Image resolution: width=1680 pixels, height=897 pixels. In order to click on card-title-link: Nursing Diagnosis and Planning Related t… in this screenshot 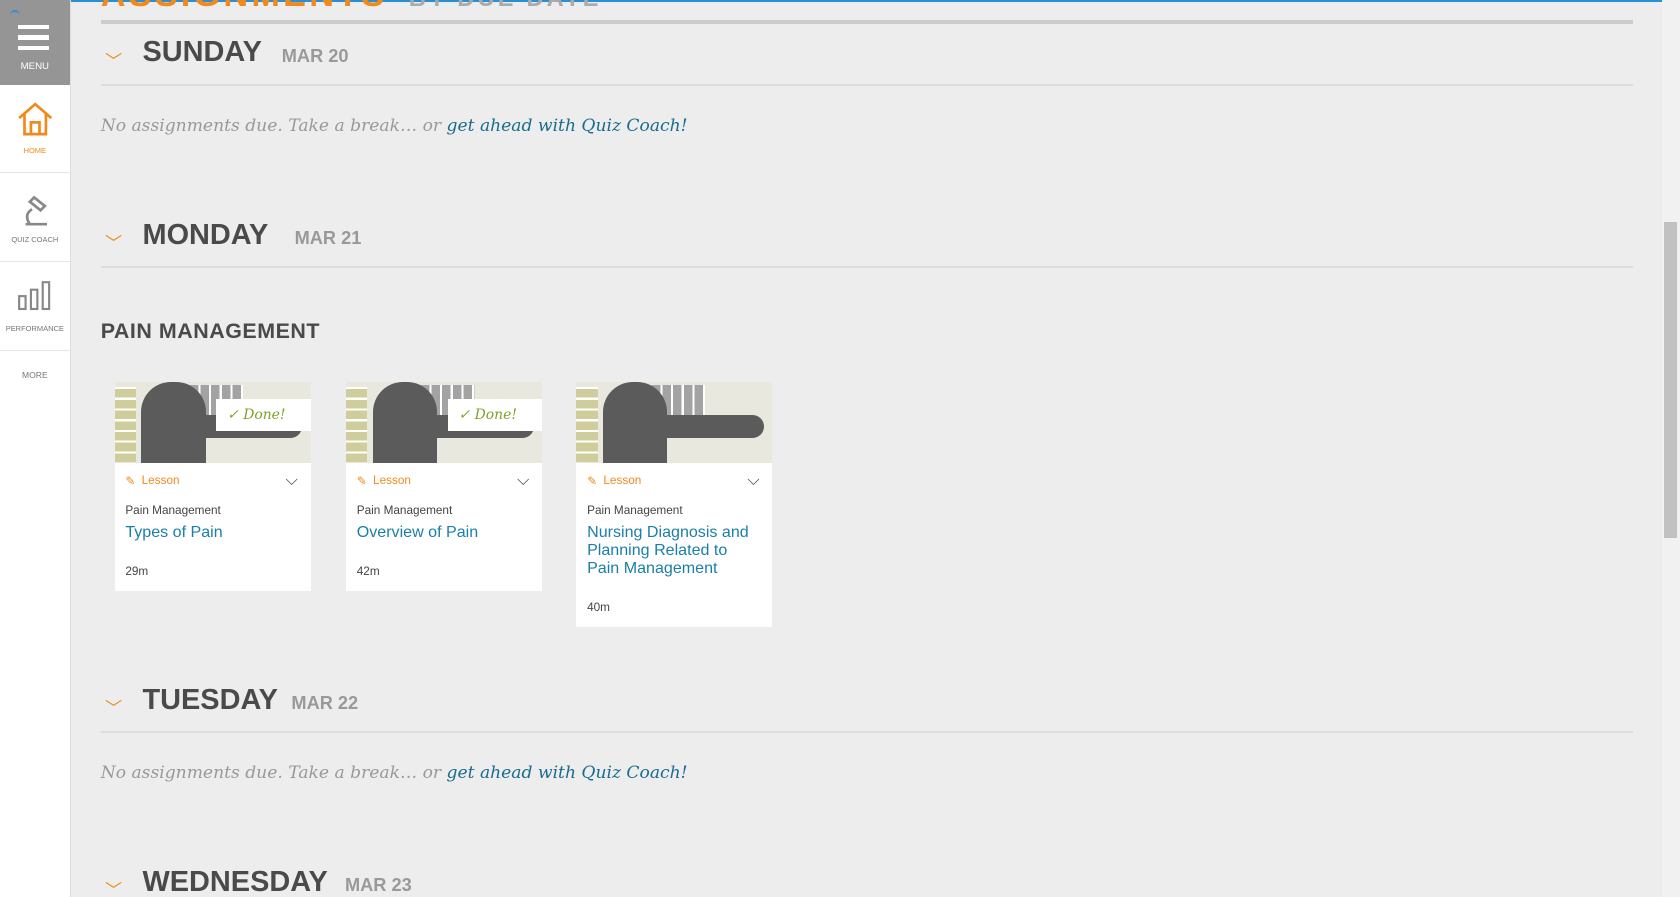, I will do `click(674, 550)`.